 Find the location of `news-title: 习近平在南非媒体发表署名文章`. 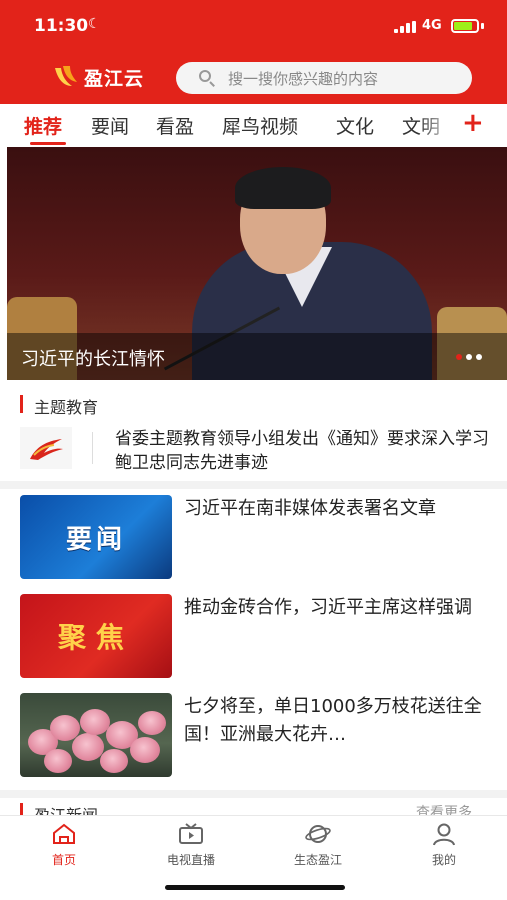

news-title: 习近平在南非媒体发表署名文章 is located at coordinates (339, 509).